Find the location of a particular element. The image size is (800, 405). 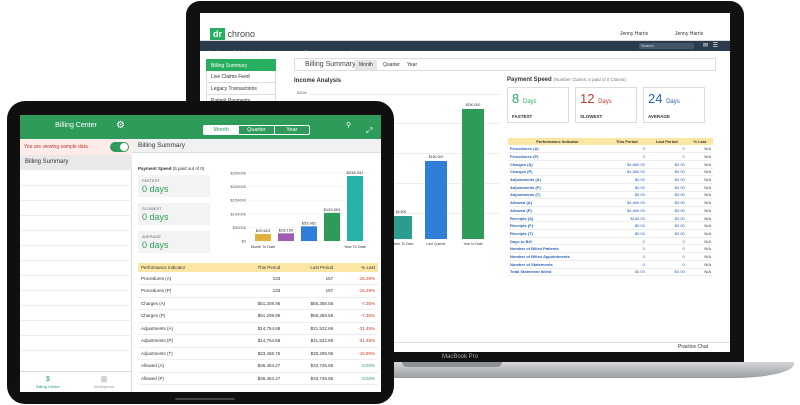

y-tick-label: $100000 is located at coordinates (238, 213).